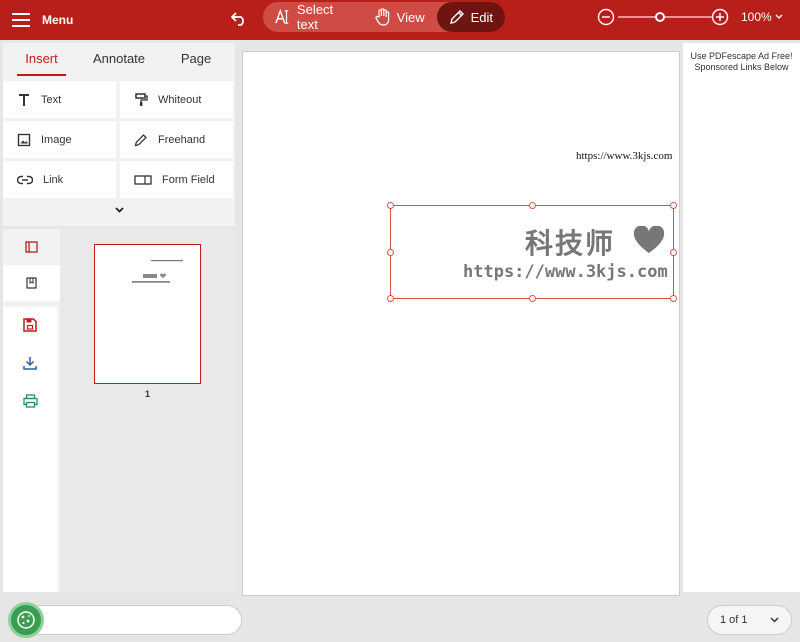 The width and height of the screenshot is (800, 642). I want to click on save-button, so click(30, 325).